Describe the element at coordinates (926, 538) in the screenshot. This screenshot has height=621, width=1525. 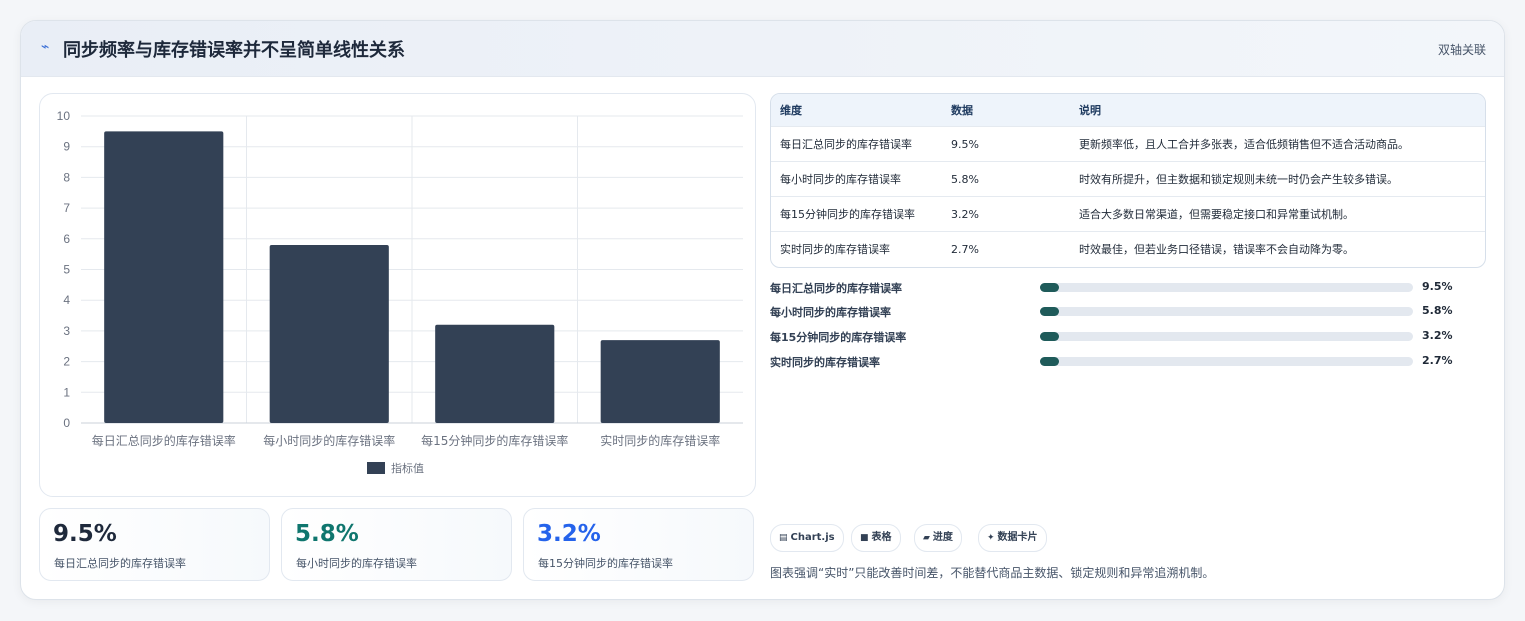
I see `progress-icon: ▰` at that location.